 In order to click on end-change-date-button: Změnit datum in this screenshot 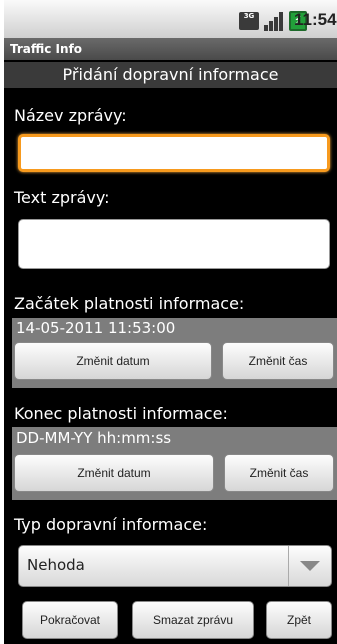, I will do `click(114, 473)`.